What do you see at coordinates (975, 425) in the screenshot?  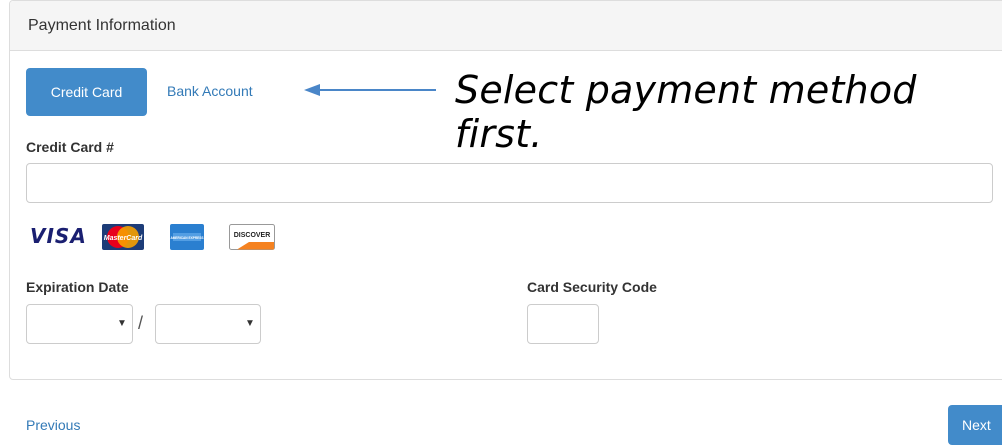 I see `next-button: Next` at bounding box center [975, 425].